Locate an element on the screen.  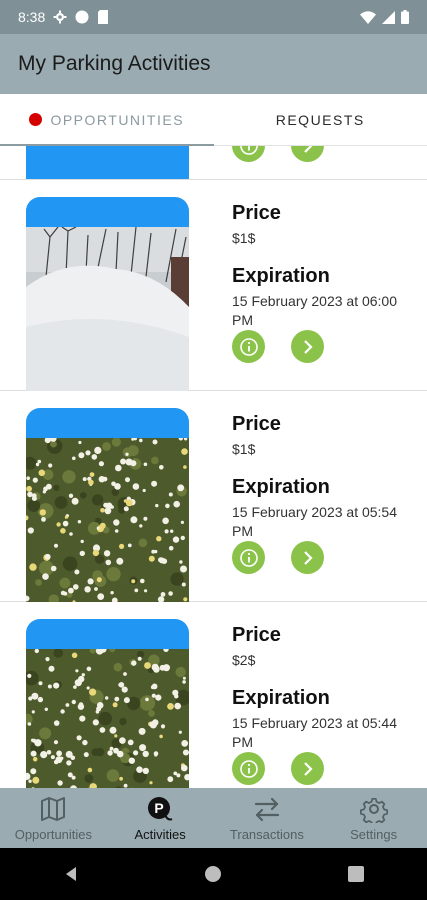
tab-label: REQUESTS is located at coordinates (320, 119).